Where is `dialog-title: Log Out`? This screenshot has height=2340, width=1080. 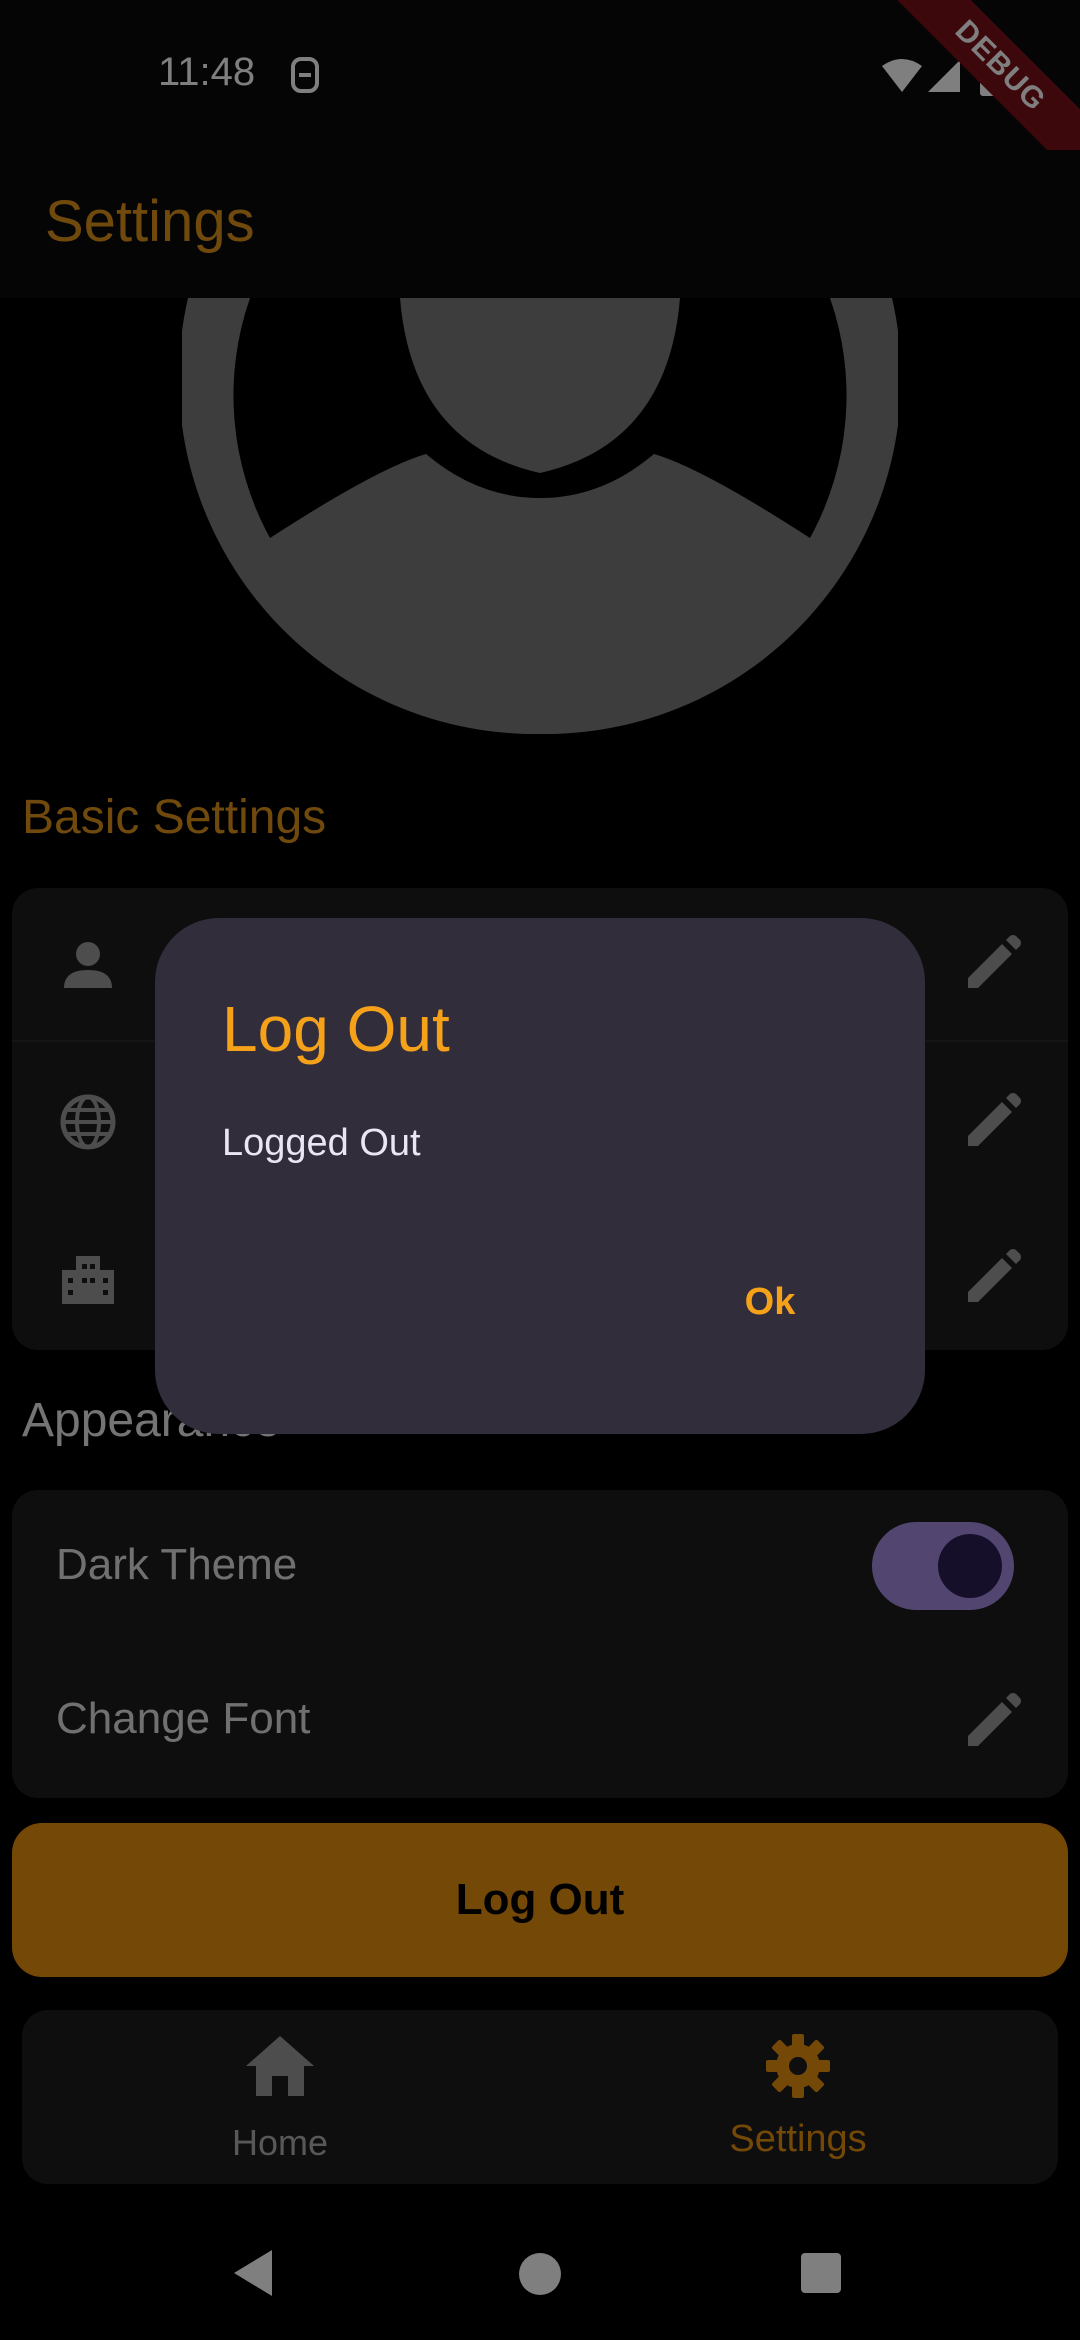 dialog-title: Log Out is located at coordinates (336, 1029).